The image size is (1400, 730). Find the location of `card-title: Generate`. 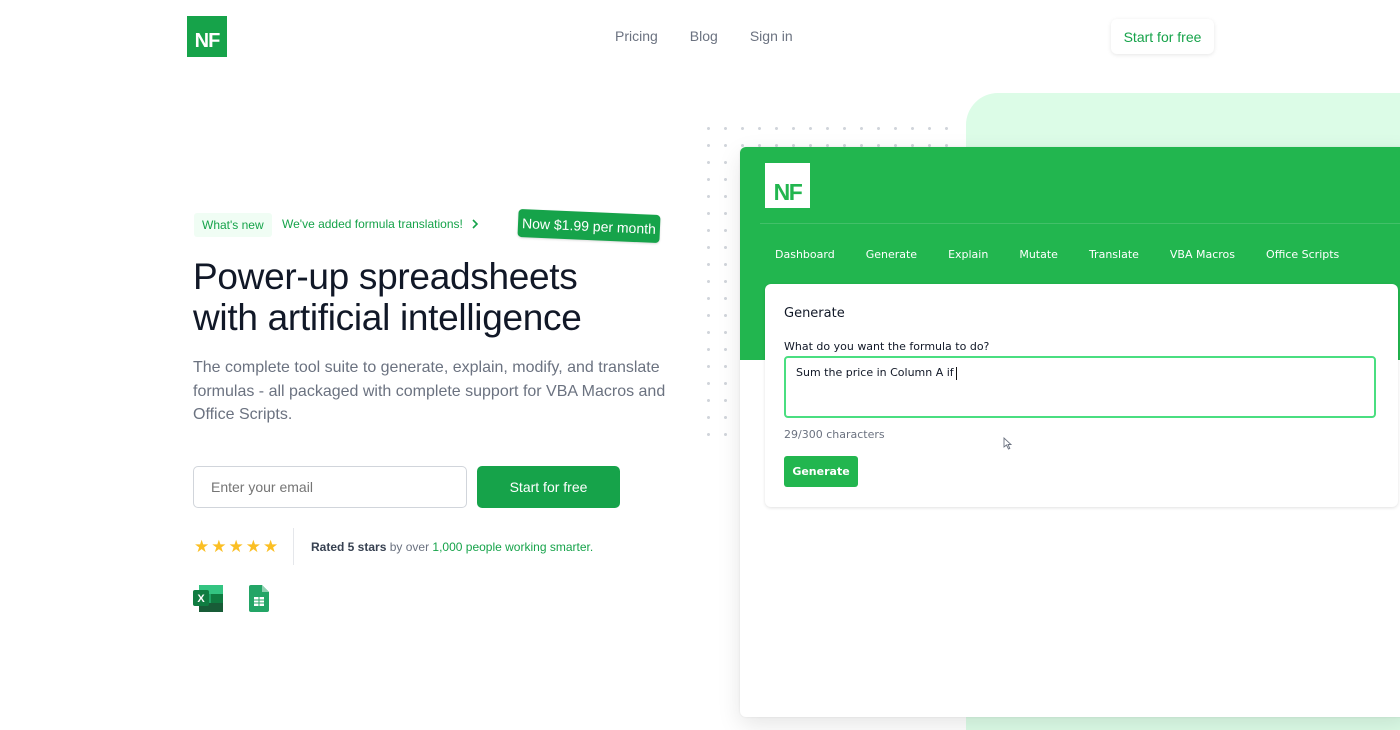

card-title: Generate is located at coordinates (814, 313).